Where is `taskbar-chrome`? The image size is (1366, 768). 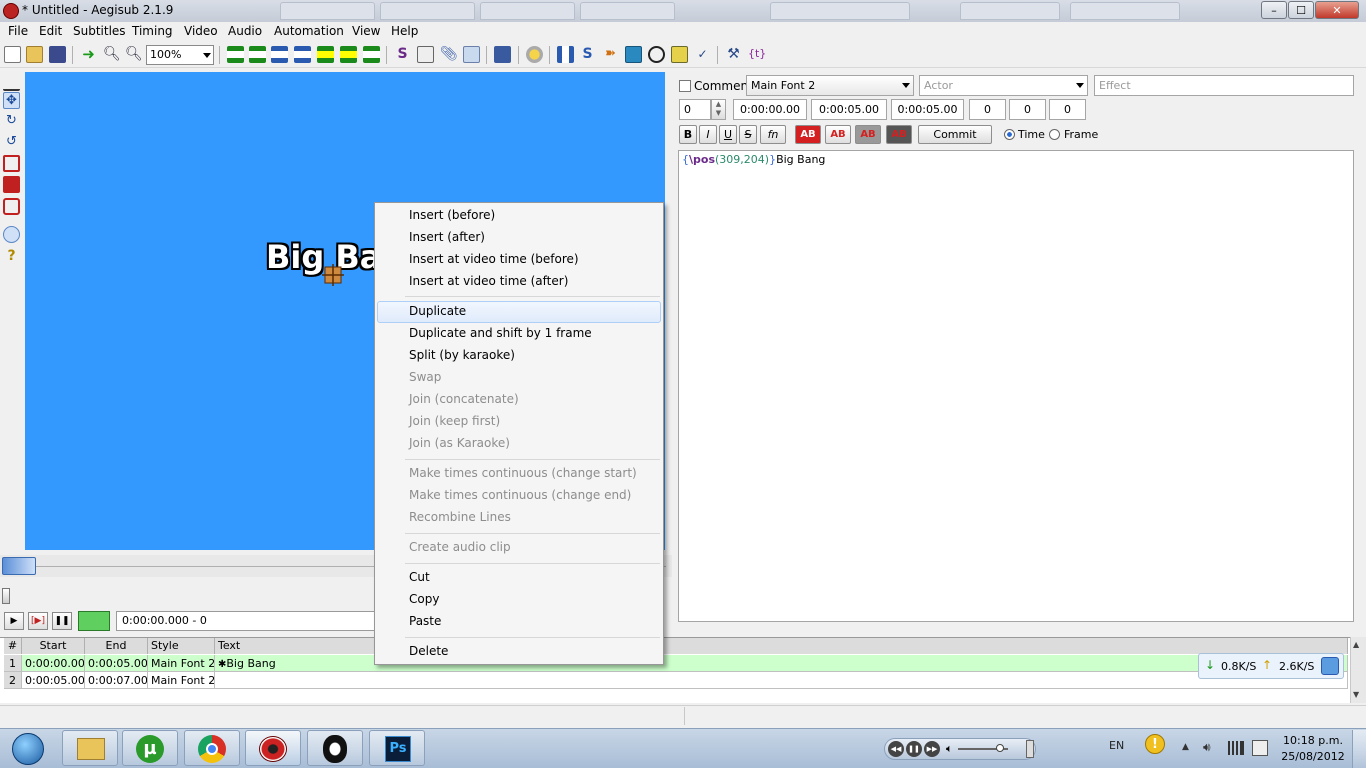 taskbar-chrome is located at coordinates (212, 748).